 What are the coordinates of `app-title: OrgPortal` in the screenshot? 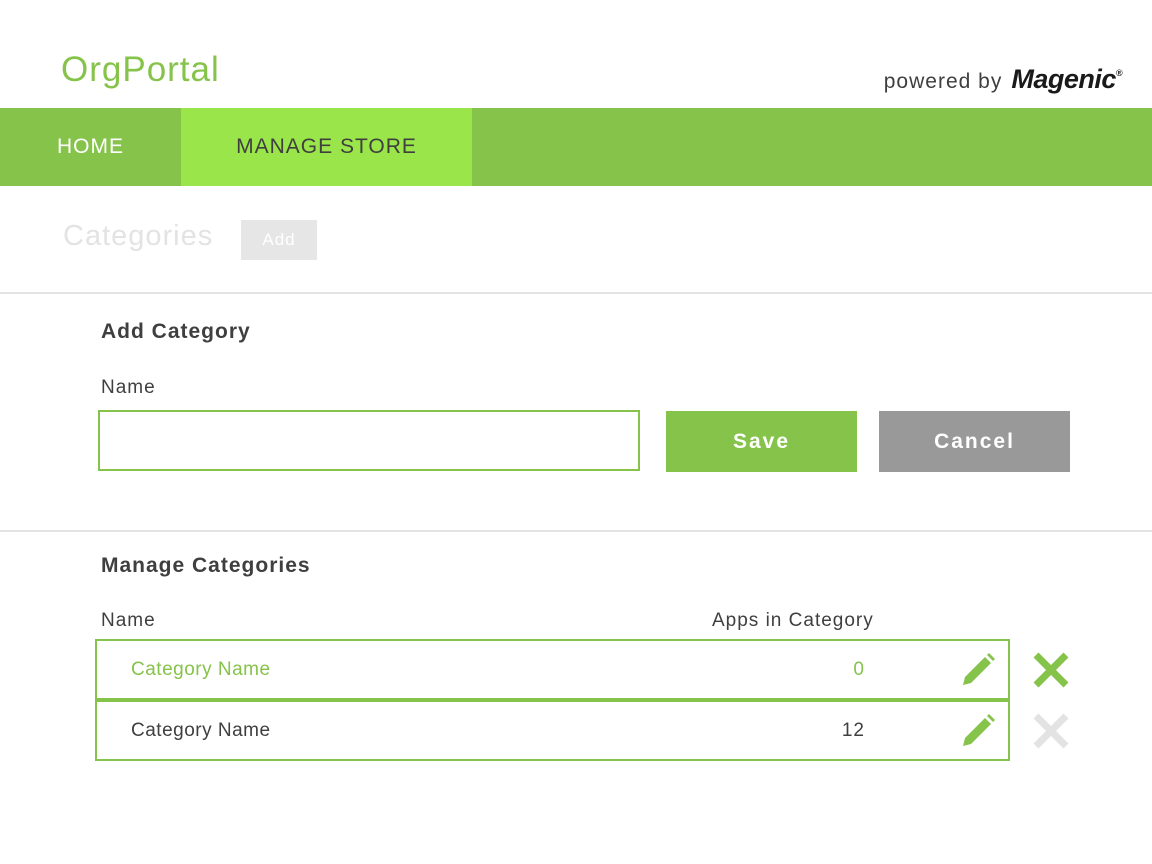 It's located at (140, 70).